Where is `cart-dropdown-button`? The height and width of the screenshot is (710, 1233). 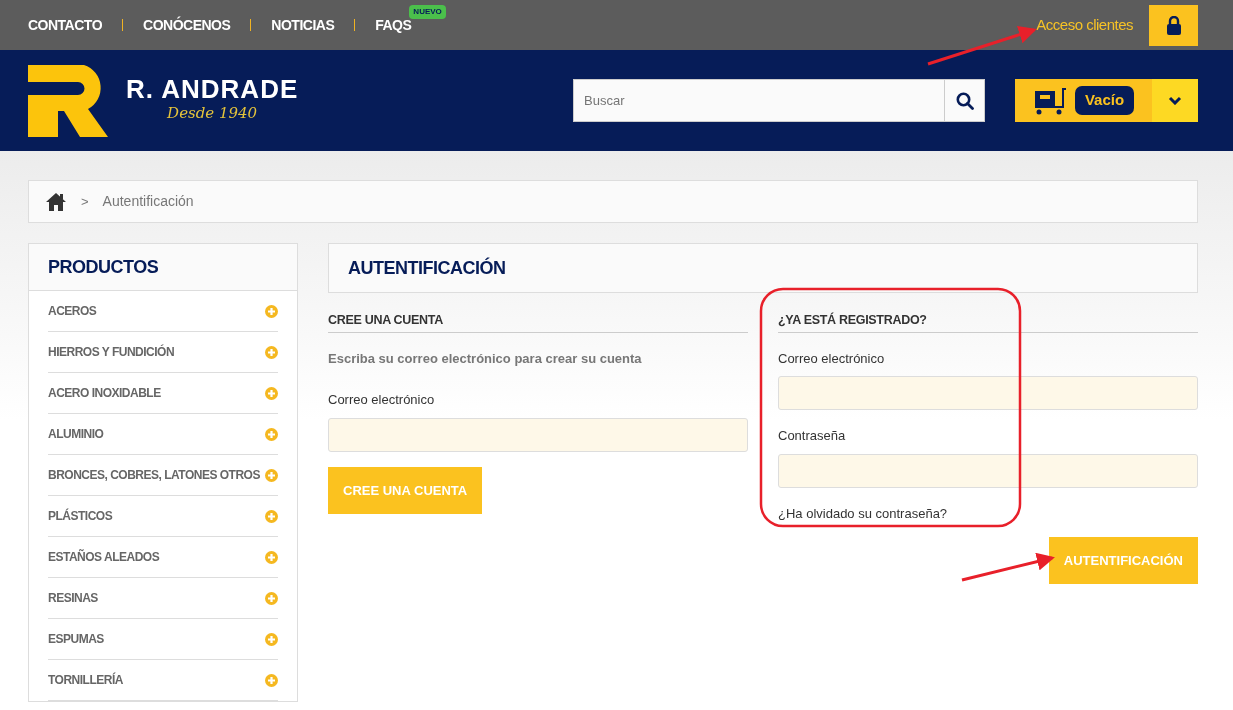 cart-dropdown-button is located at coordinates (1175, 100).